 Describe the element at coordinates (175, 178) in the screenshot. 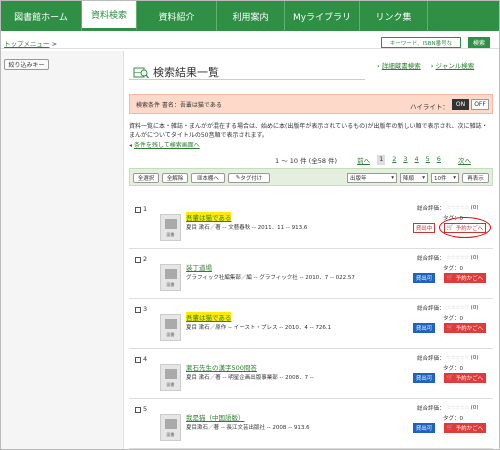

I see `deselect-all-button: 全解除` at that location.